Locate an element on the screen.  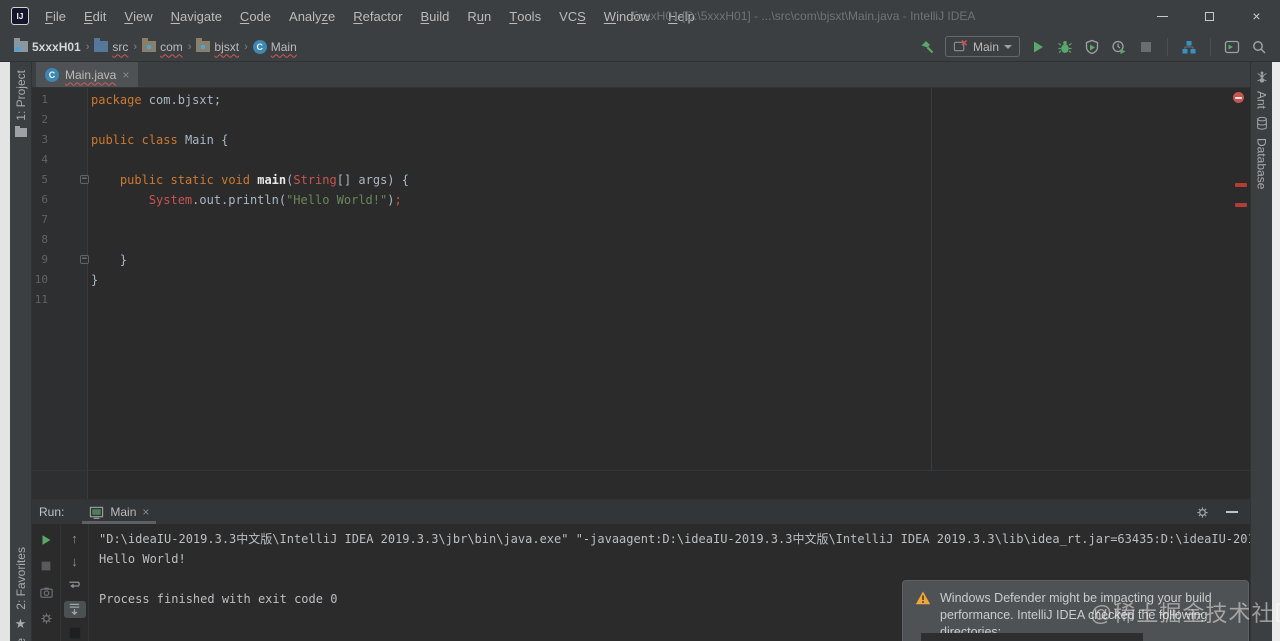
error-indicator-icon is located at coordinates (1238, 97).